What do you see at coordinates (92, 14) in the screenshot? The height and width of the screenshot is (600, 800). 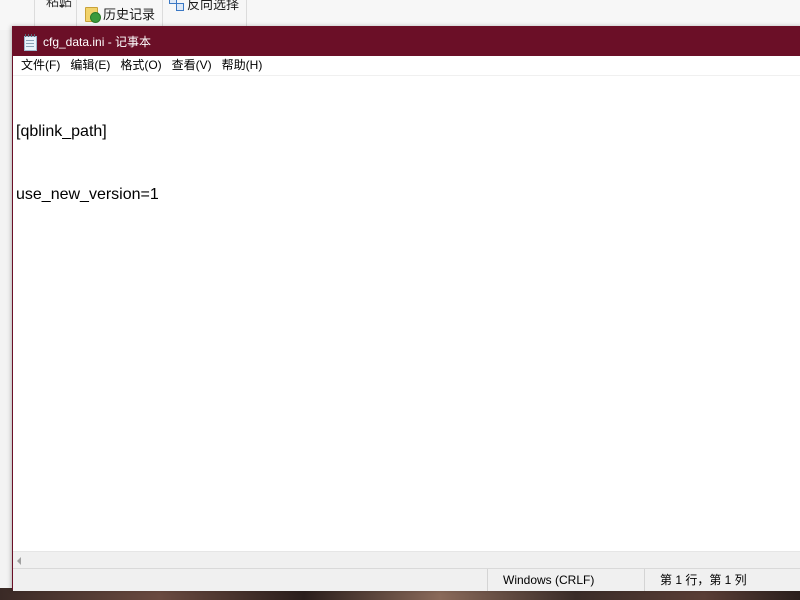 I see `history-icon` at bounding box center [92, 14].